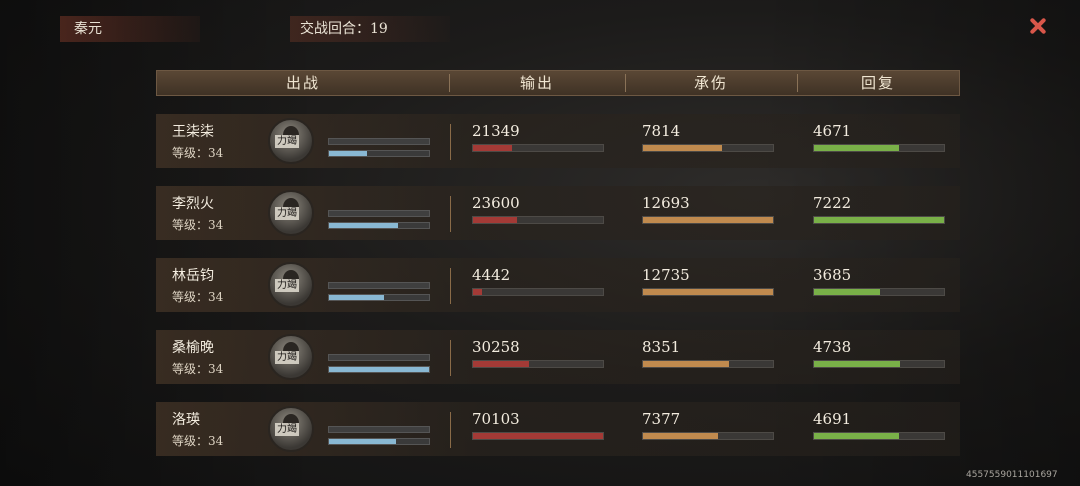 The width and height of the screenshot is (1080, 486). Describe the element at coordinates (496, 203) in the screenshot. I see `output-value: 23600` at that location.